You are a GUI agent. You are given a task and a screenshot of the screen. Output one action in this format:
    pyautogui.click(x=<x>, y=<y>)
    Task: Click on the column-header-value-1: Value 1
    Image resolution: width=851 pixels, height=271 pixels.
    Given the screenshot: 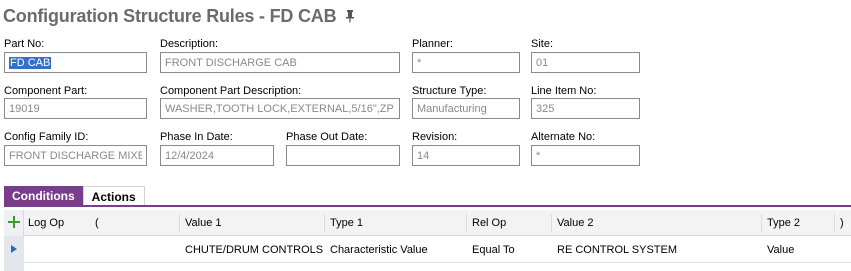 What is the action you would take?
    pyautogui.click(x=203, y=223)
    